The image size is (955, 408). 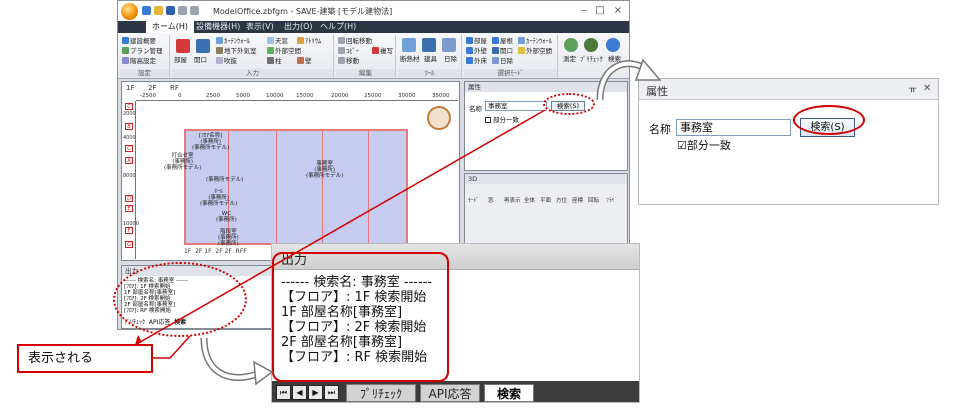 What do you see at coordinates (315, 392) in the screenshot?
I see `next-tab-icon: ▶` at bounding box center [315, 392].